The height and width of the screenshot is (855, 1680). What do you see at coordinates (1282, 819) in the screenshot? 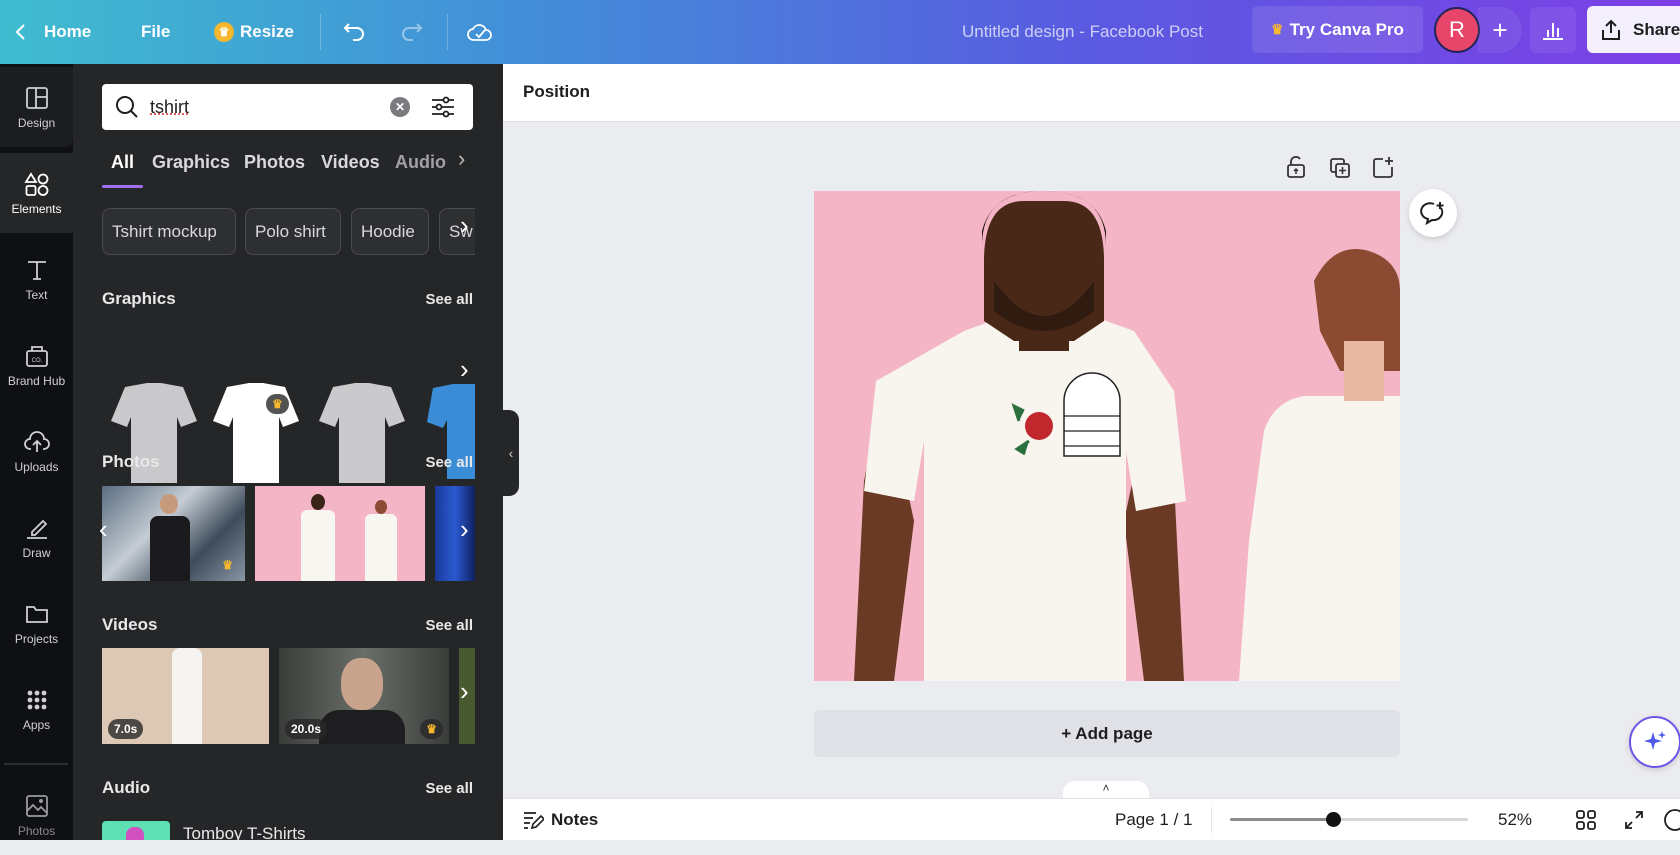
I see `zoom-slider-fill` at bounding box center [1282, 819].